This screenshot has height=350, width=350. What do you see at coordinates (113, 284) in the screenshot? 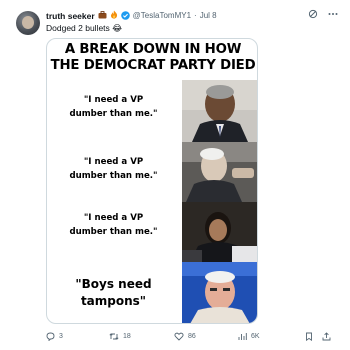
I see `meme-panel-4-line1: "Boys need` at bounding box center [113, 284].